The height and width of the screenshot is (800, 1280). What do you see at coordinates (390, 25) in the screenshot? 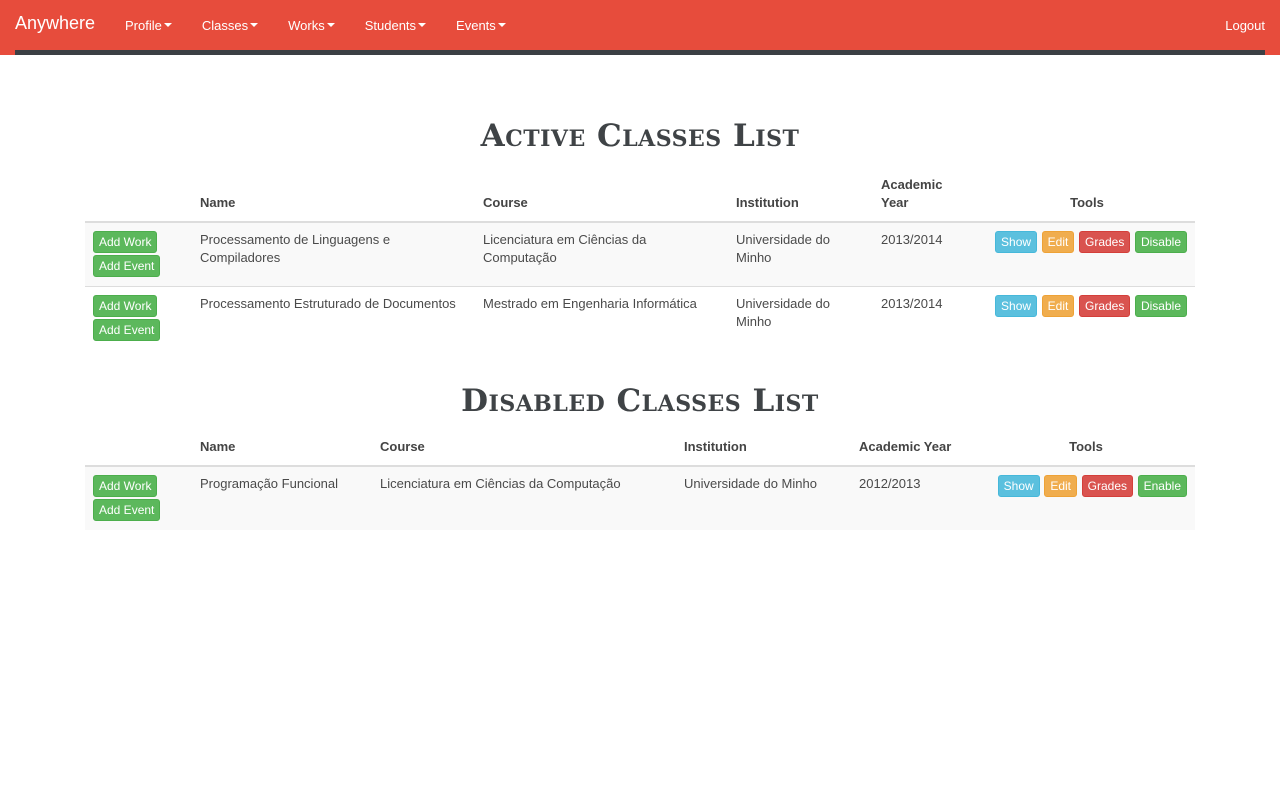
I see `nav-students-label: Students` at bounding box center [390, 25].